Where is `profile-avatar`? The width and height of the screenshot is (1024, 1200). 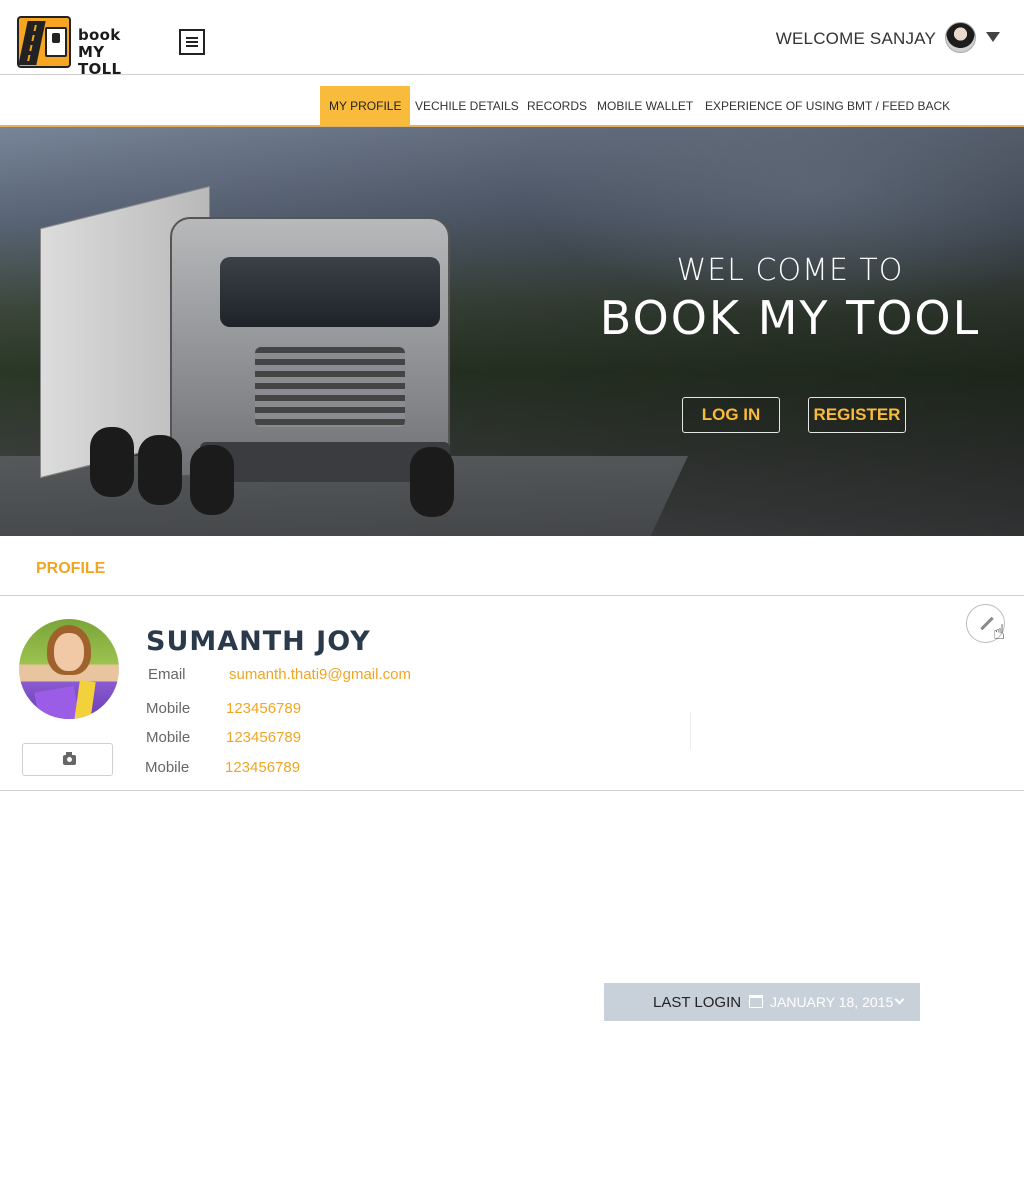 profile-avatar is located at coordinates (69, 669).